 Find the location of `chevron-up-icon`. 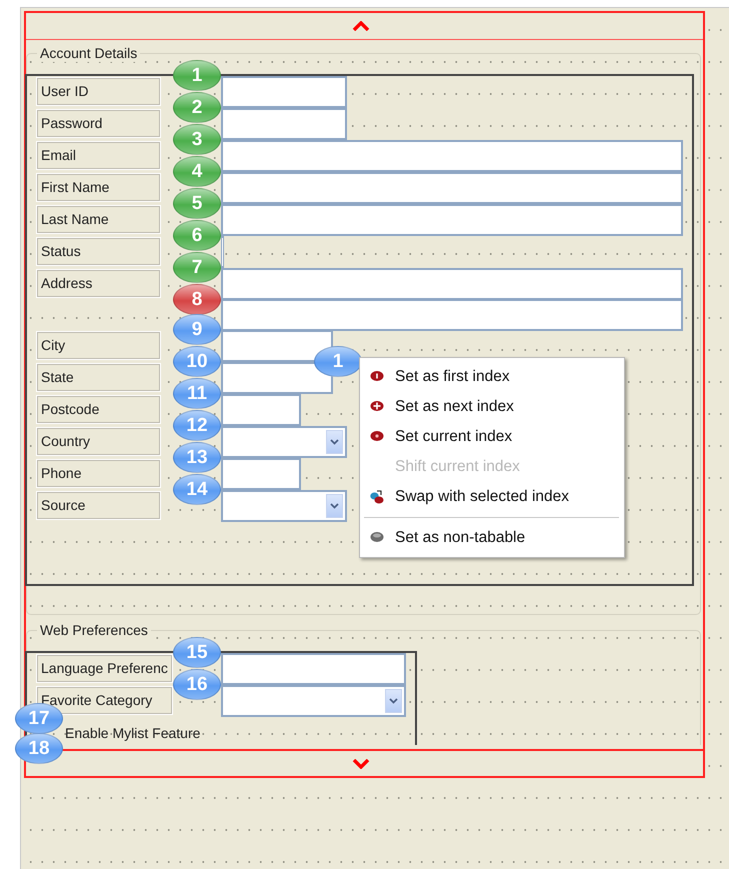

chevron-up-icon is located at coordinates (361, 26).